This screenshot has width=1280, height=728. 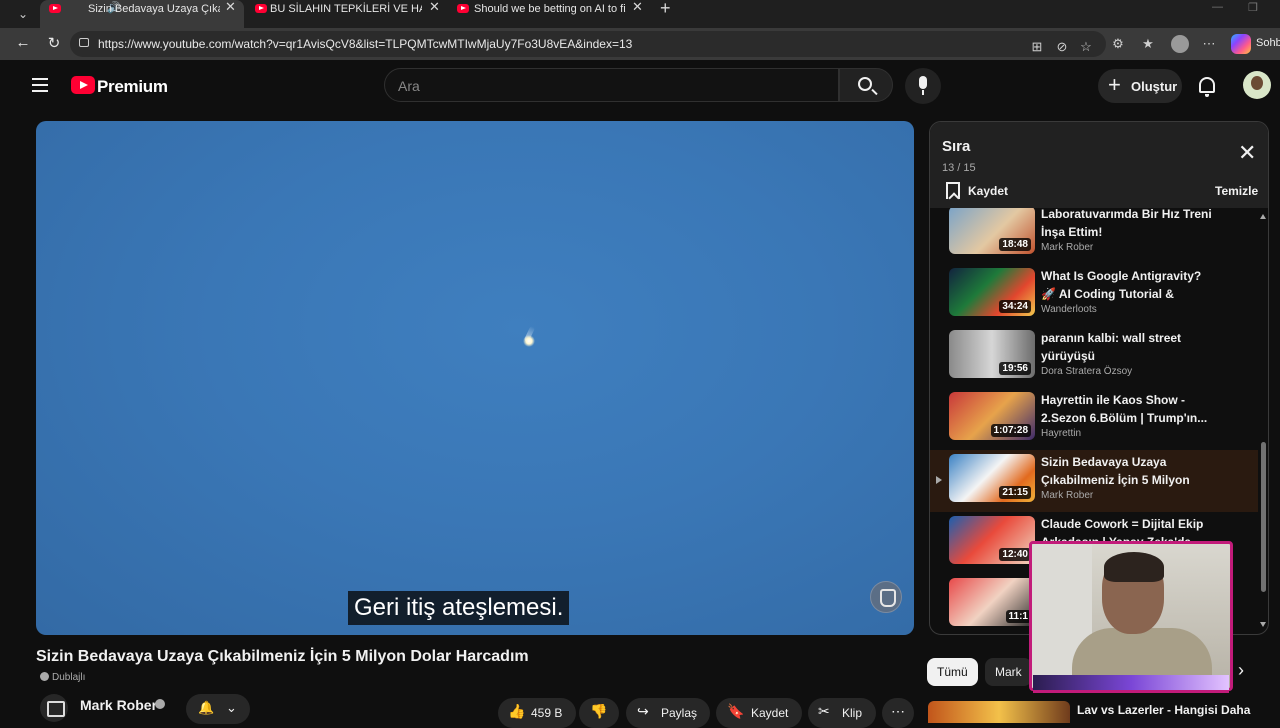 I want to click on back-icon: ←, so click(x=23, y=42).